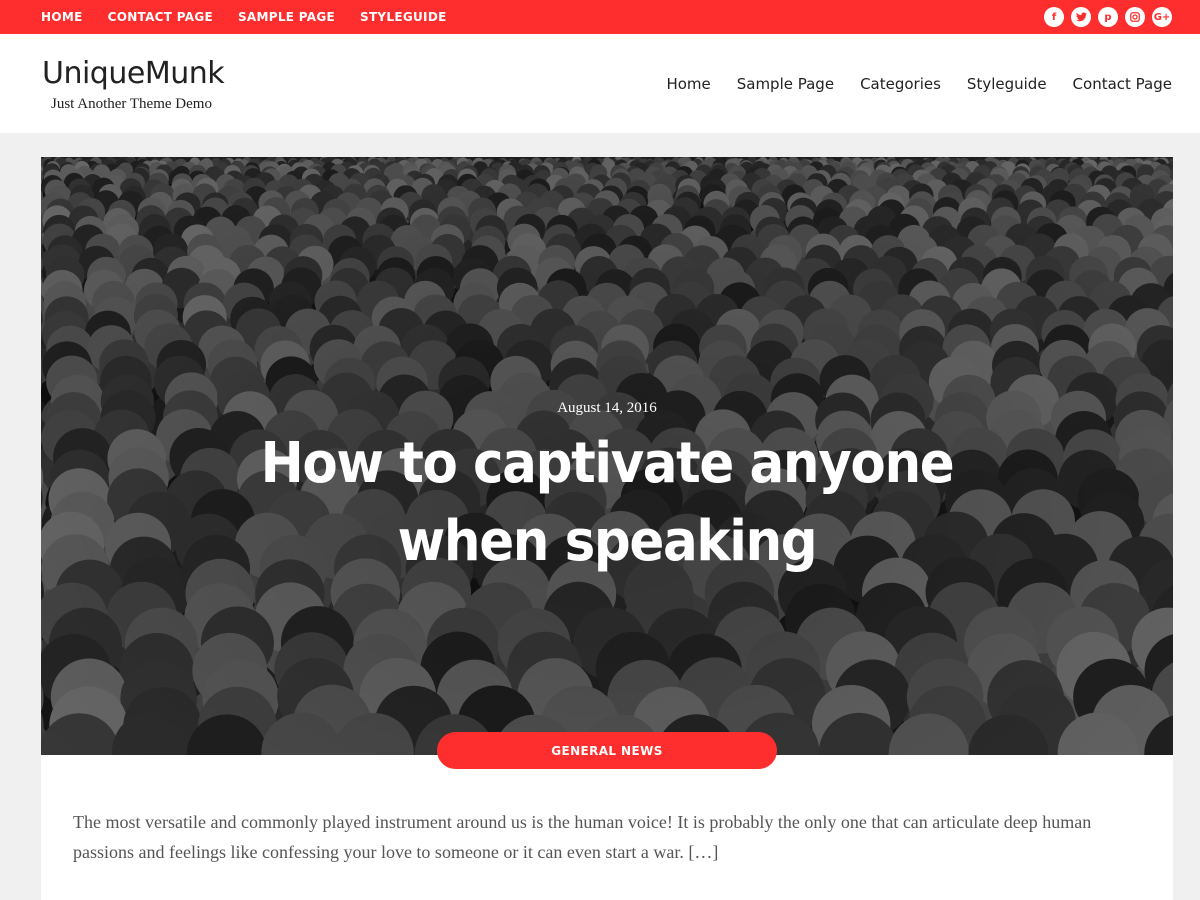 This screenshot has width=1200, height=900. Describe the element at coordinates (1054, 17) in the screenshot. I see `facebook-icon: f` at that location.